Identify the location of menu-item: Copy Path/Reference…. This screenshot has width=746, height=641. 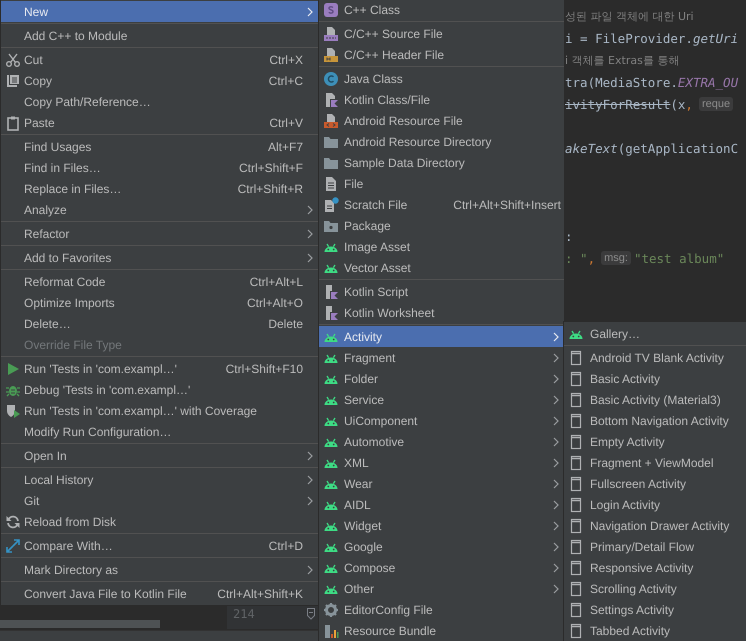
(159, 101).